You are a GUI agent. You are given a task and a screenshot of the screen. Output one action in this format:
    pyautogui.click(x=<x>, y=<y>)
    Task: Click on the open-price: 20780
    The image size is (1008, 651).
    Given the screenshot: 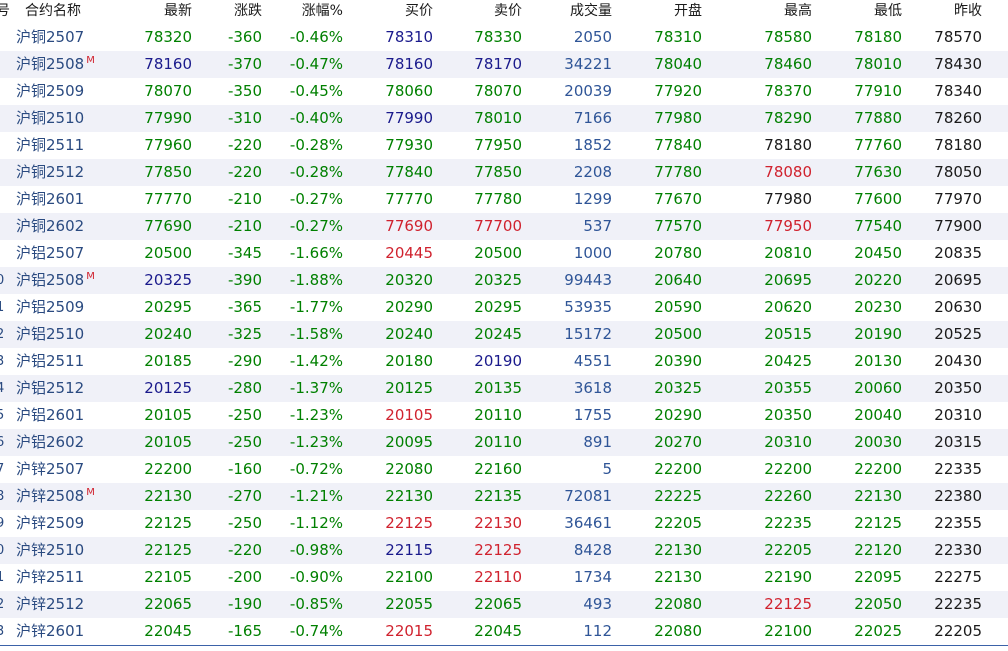 What is the action you would take?
    pyautogui.click(x=678, y=253)
    